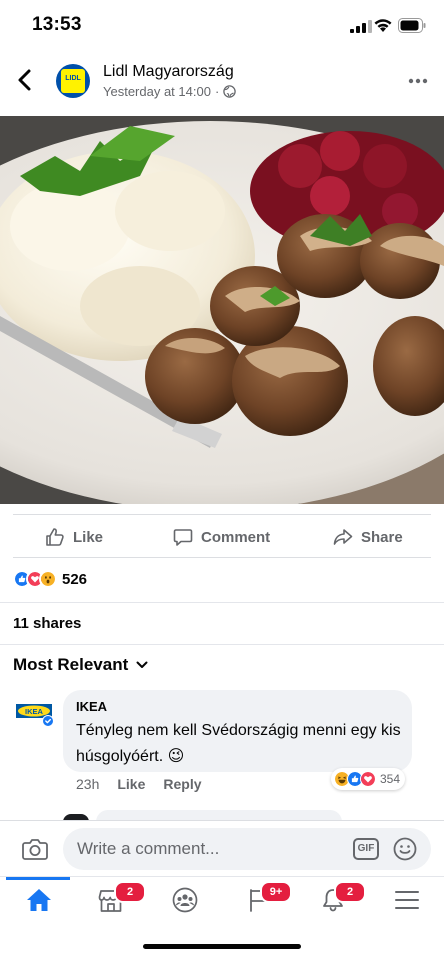  I want to click on commenter-avatar: IKEA, so click(34, 713).